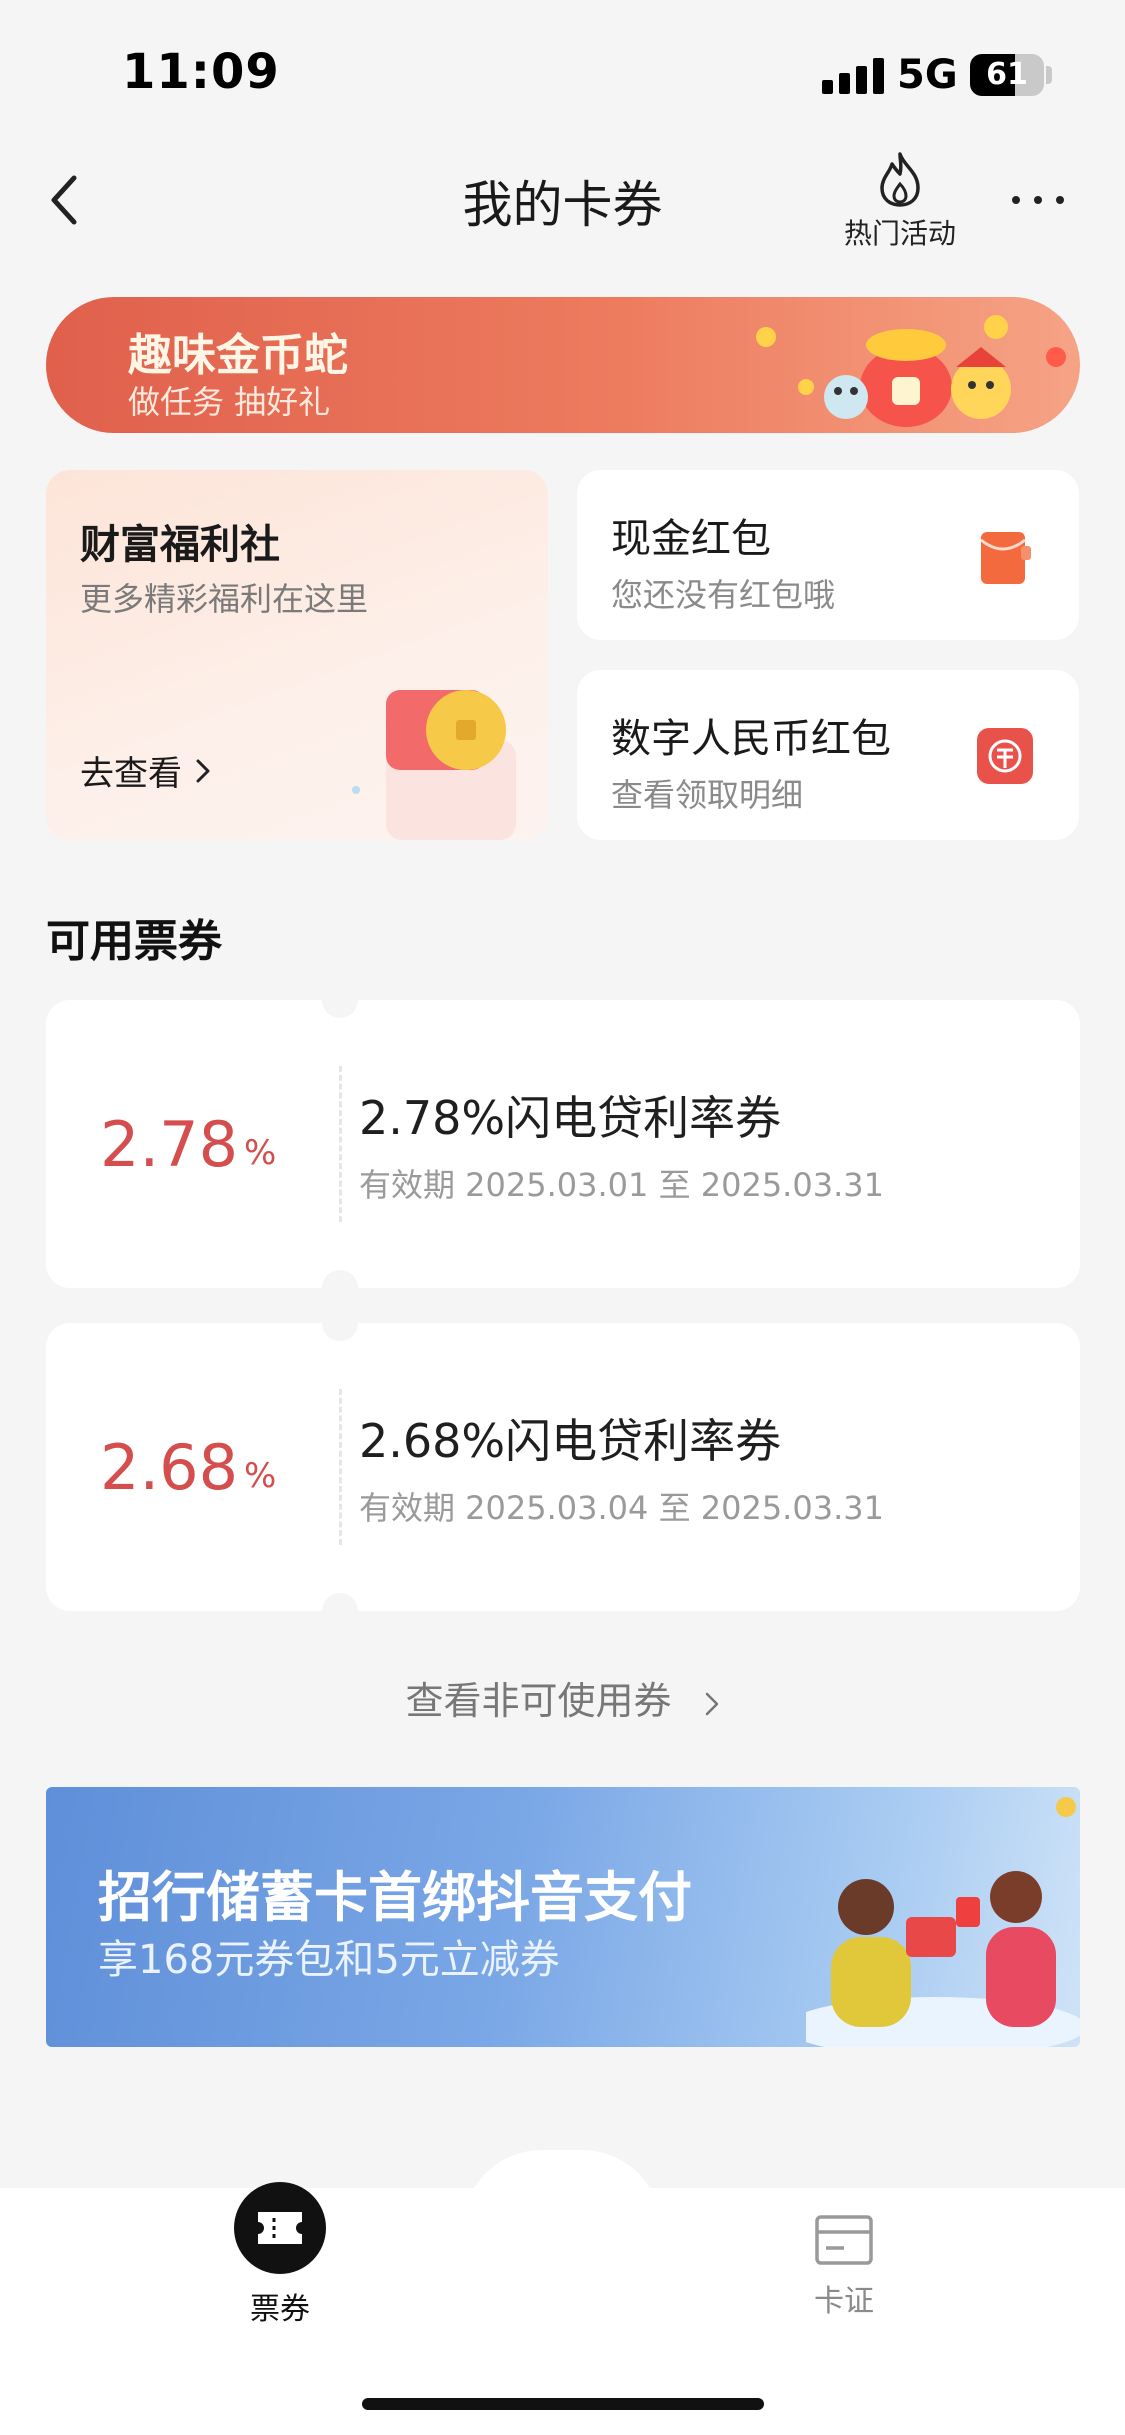 The width and height of the screenshot is (1125, 2435). Describe the element at coordinates (899, 233) in the screenshot. I see `hot-activity-label: 热门活动` at that location.